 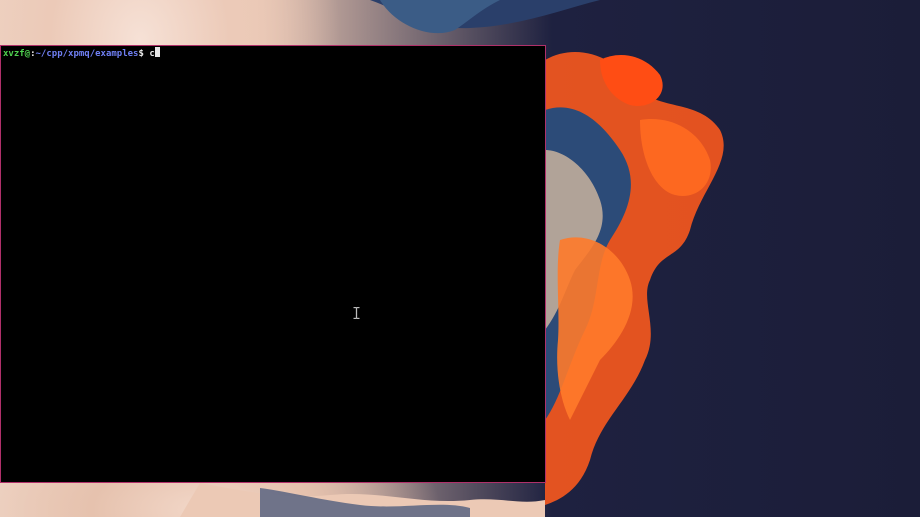 I want to click on prompt-user-host: xvzf@, so click(x=17, y=54).